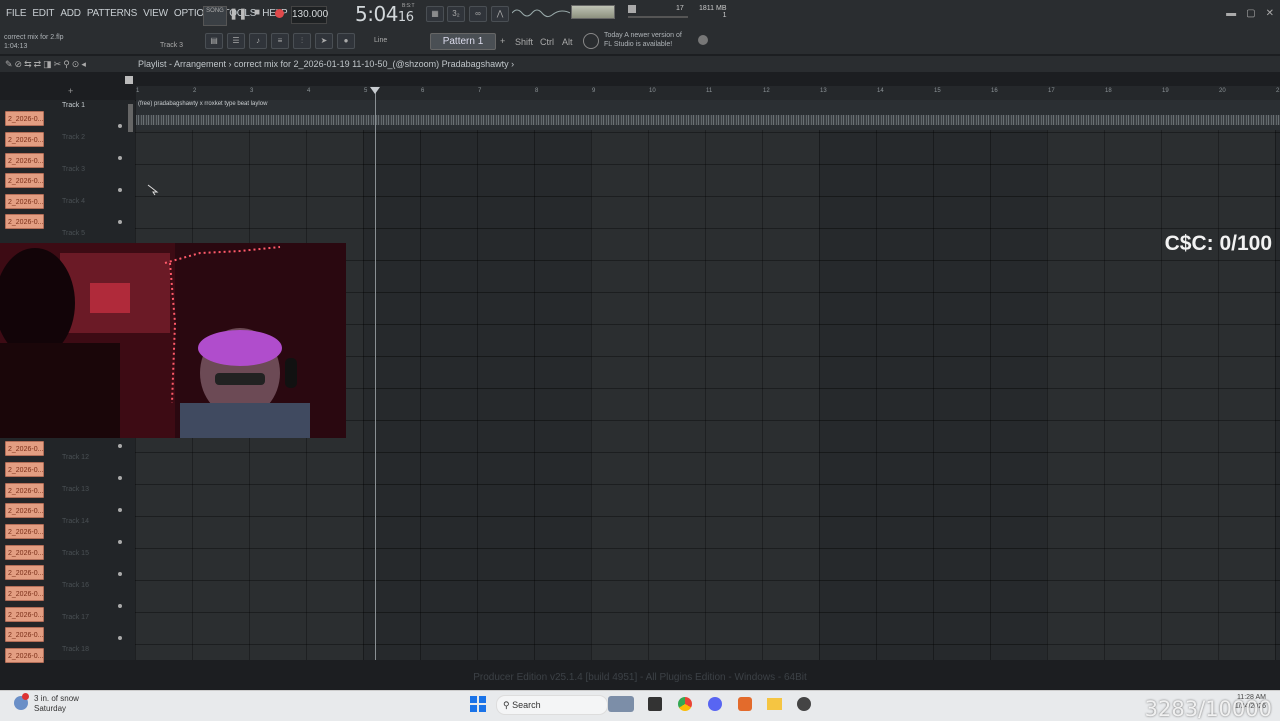  Describe the element at coordinates (685, 704) in the screenshot. I see `chrome-icon` at that location.